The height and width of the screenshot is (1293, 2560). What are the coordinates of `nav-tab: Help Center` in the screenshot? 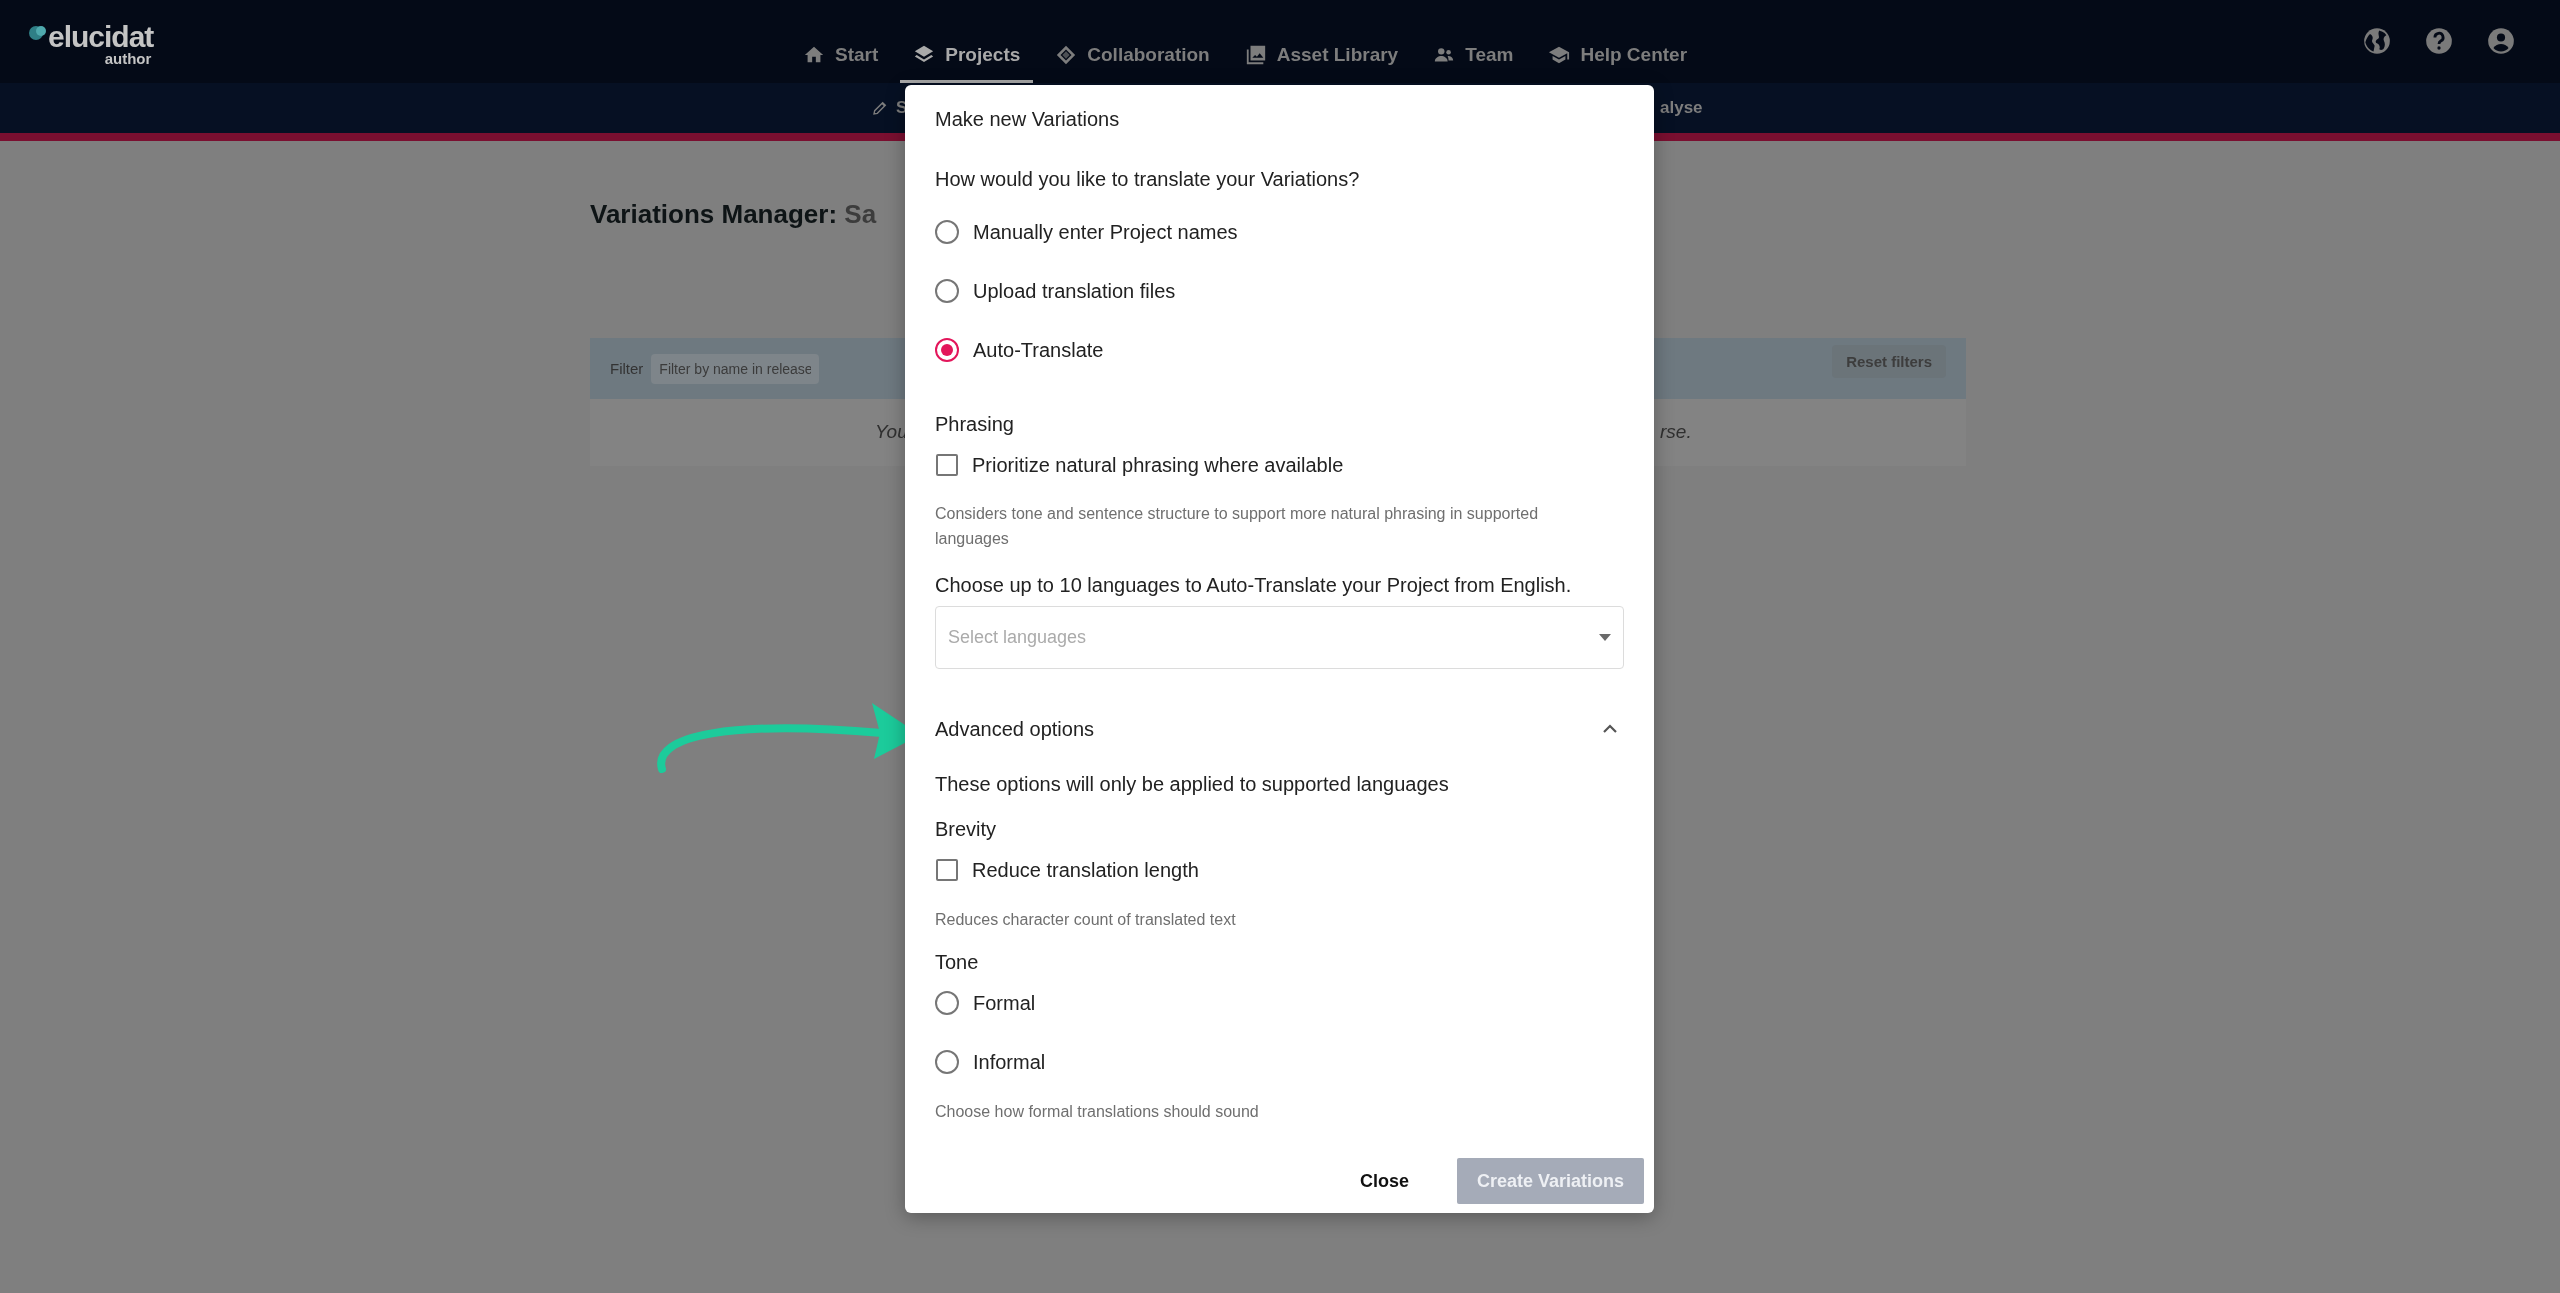 It's located at (1618, 63).